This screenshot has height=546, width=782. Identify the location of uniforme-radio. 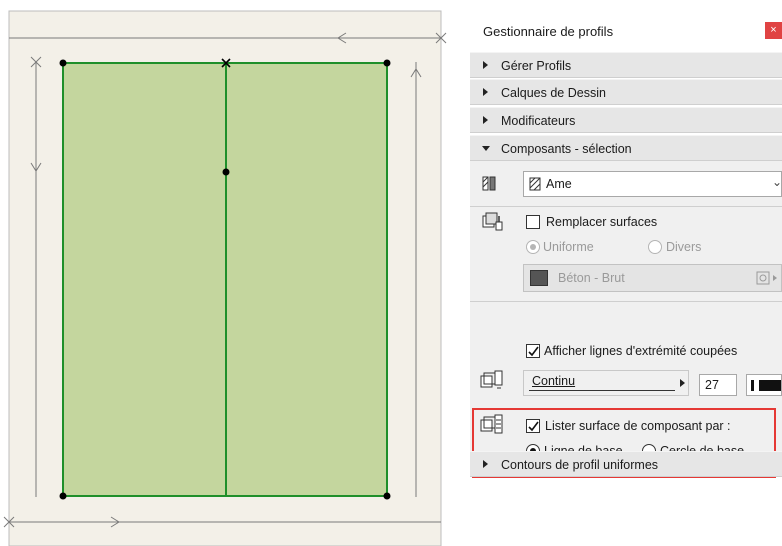
(533, 247).